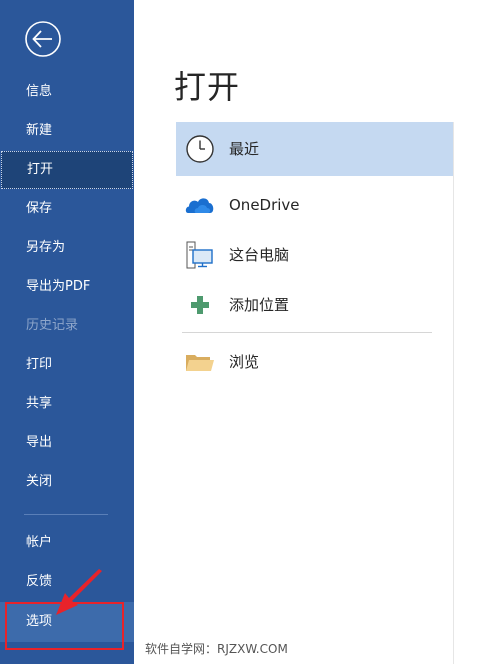  I want to click on annotation-arrow-icon, so click(79, 592).